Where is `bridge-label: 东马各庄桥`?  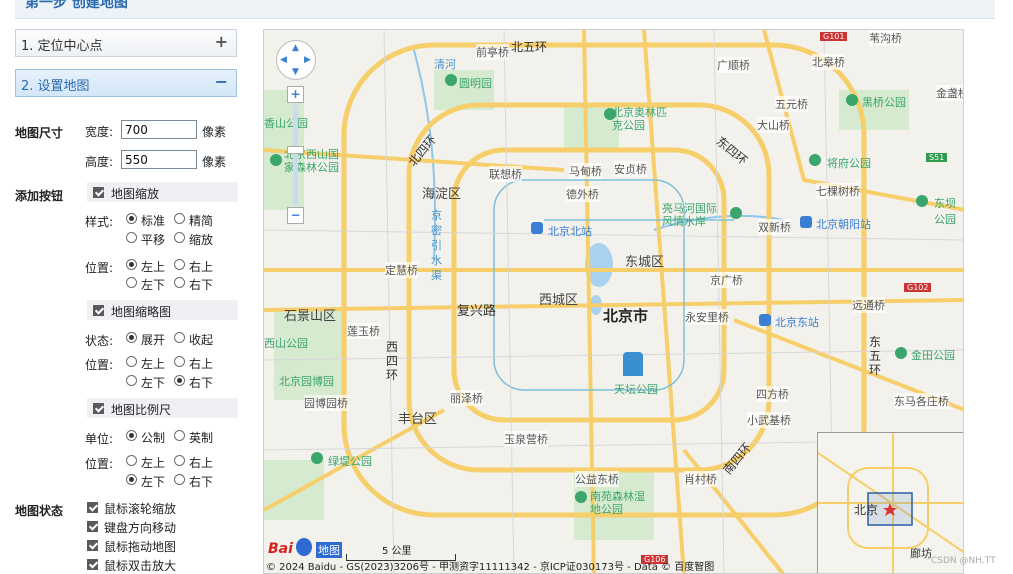 bridge-label: 东马各庄桥 is located at coordinates (921, 401).